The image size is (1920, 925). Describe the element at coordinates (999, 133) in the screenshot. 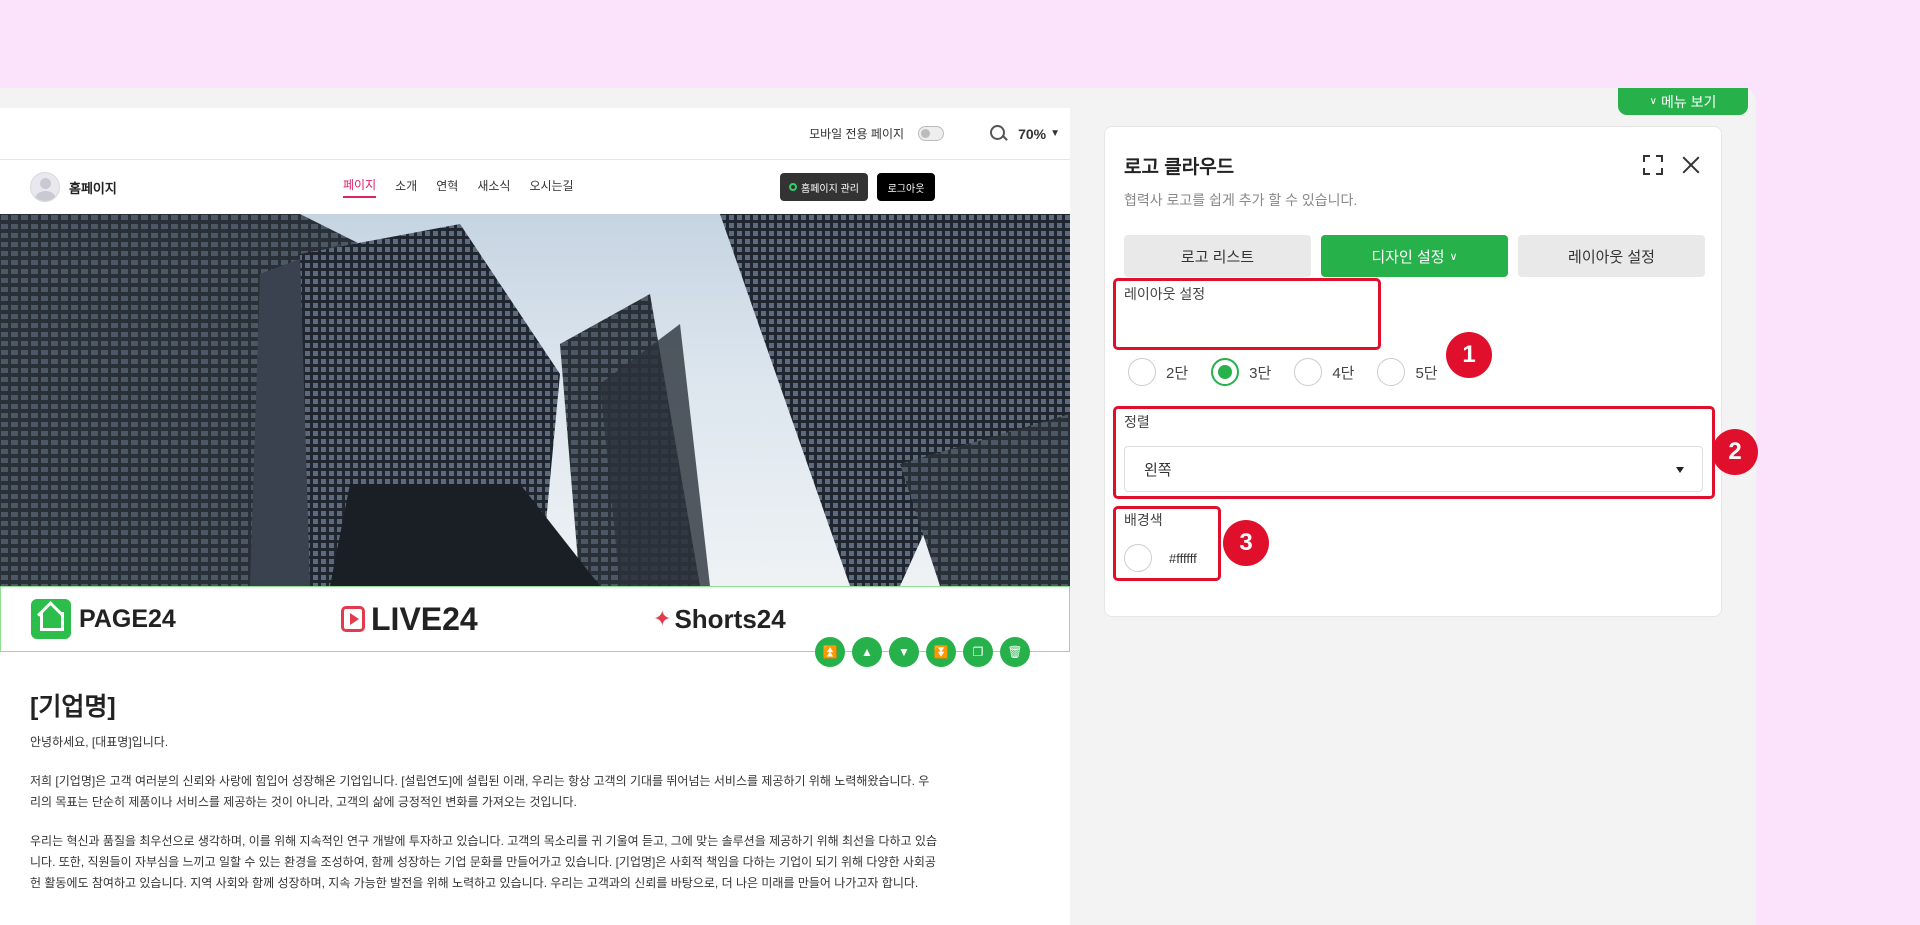

I see `zoom-out-icon` at that location.